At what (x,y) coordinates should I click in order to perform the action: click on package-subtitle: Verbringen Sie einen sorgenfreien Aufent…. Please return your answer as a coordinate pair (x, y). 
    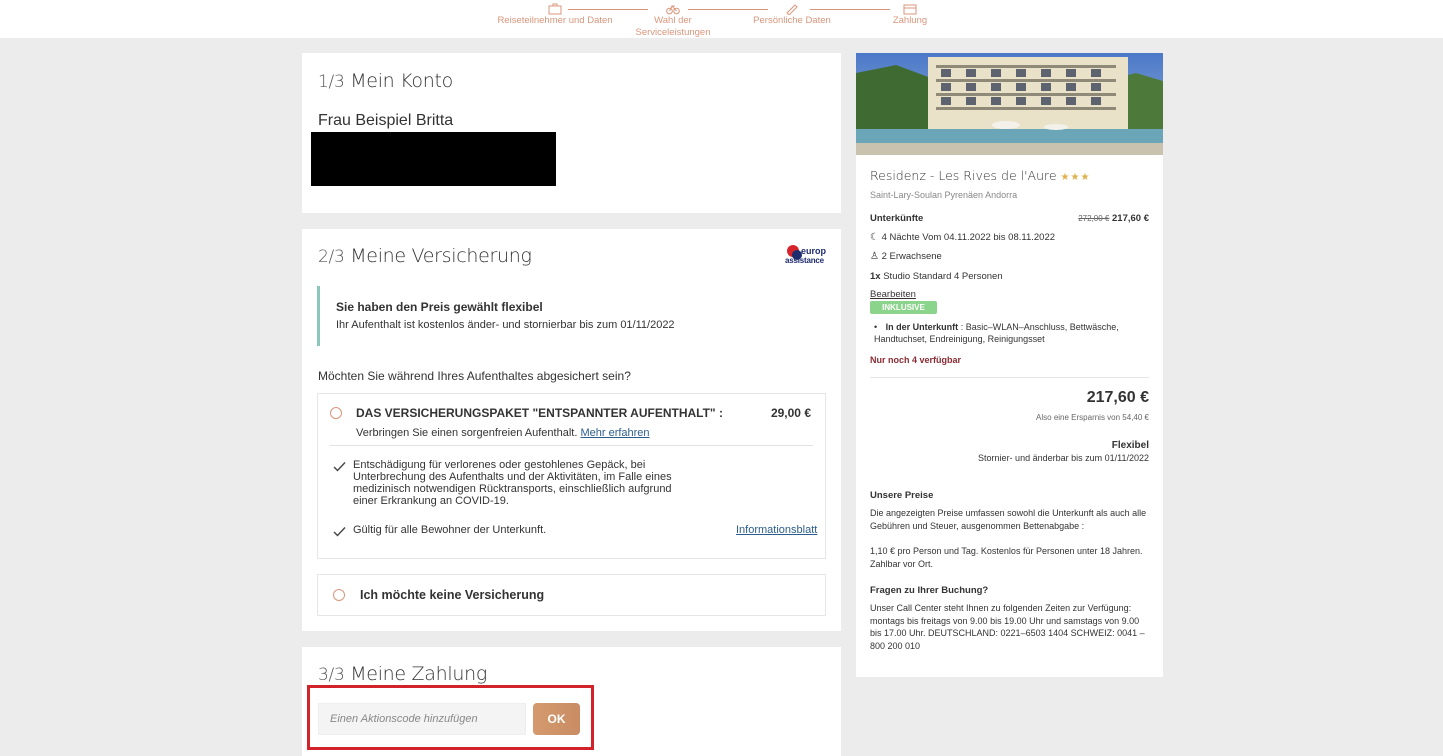
    Looking at the image, I should click on (503, 433).